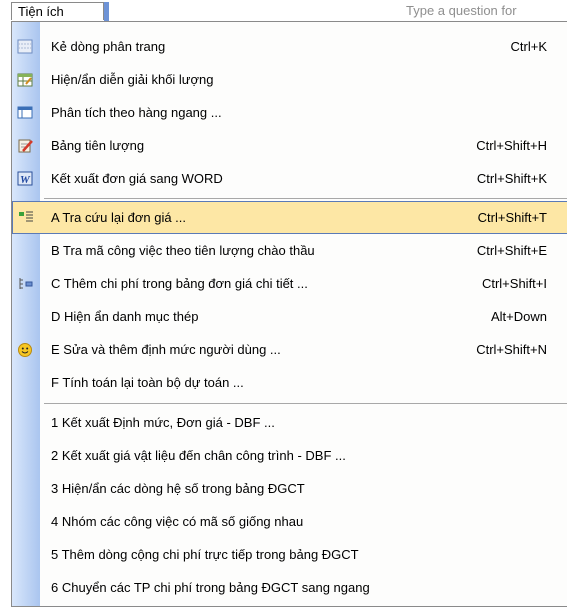 Image resolution: width=567 pixels, height=607 pixels. I want to click on add-cost-icon, so click(25, 283).